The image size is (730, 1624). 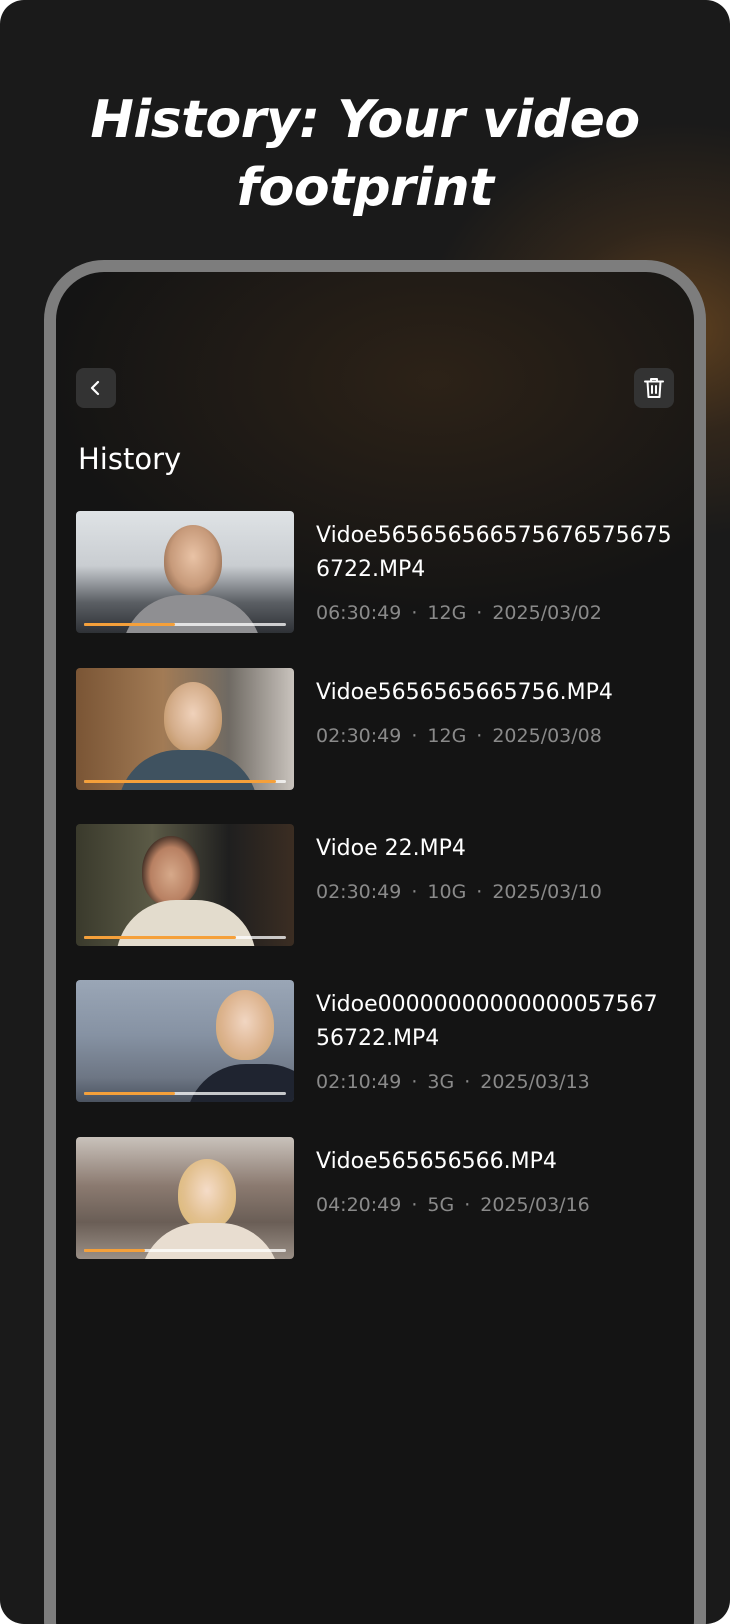 I want to click on video-meta: 02:30:49 · 12G · 2025/03/08, so click(x=459, y=736).